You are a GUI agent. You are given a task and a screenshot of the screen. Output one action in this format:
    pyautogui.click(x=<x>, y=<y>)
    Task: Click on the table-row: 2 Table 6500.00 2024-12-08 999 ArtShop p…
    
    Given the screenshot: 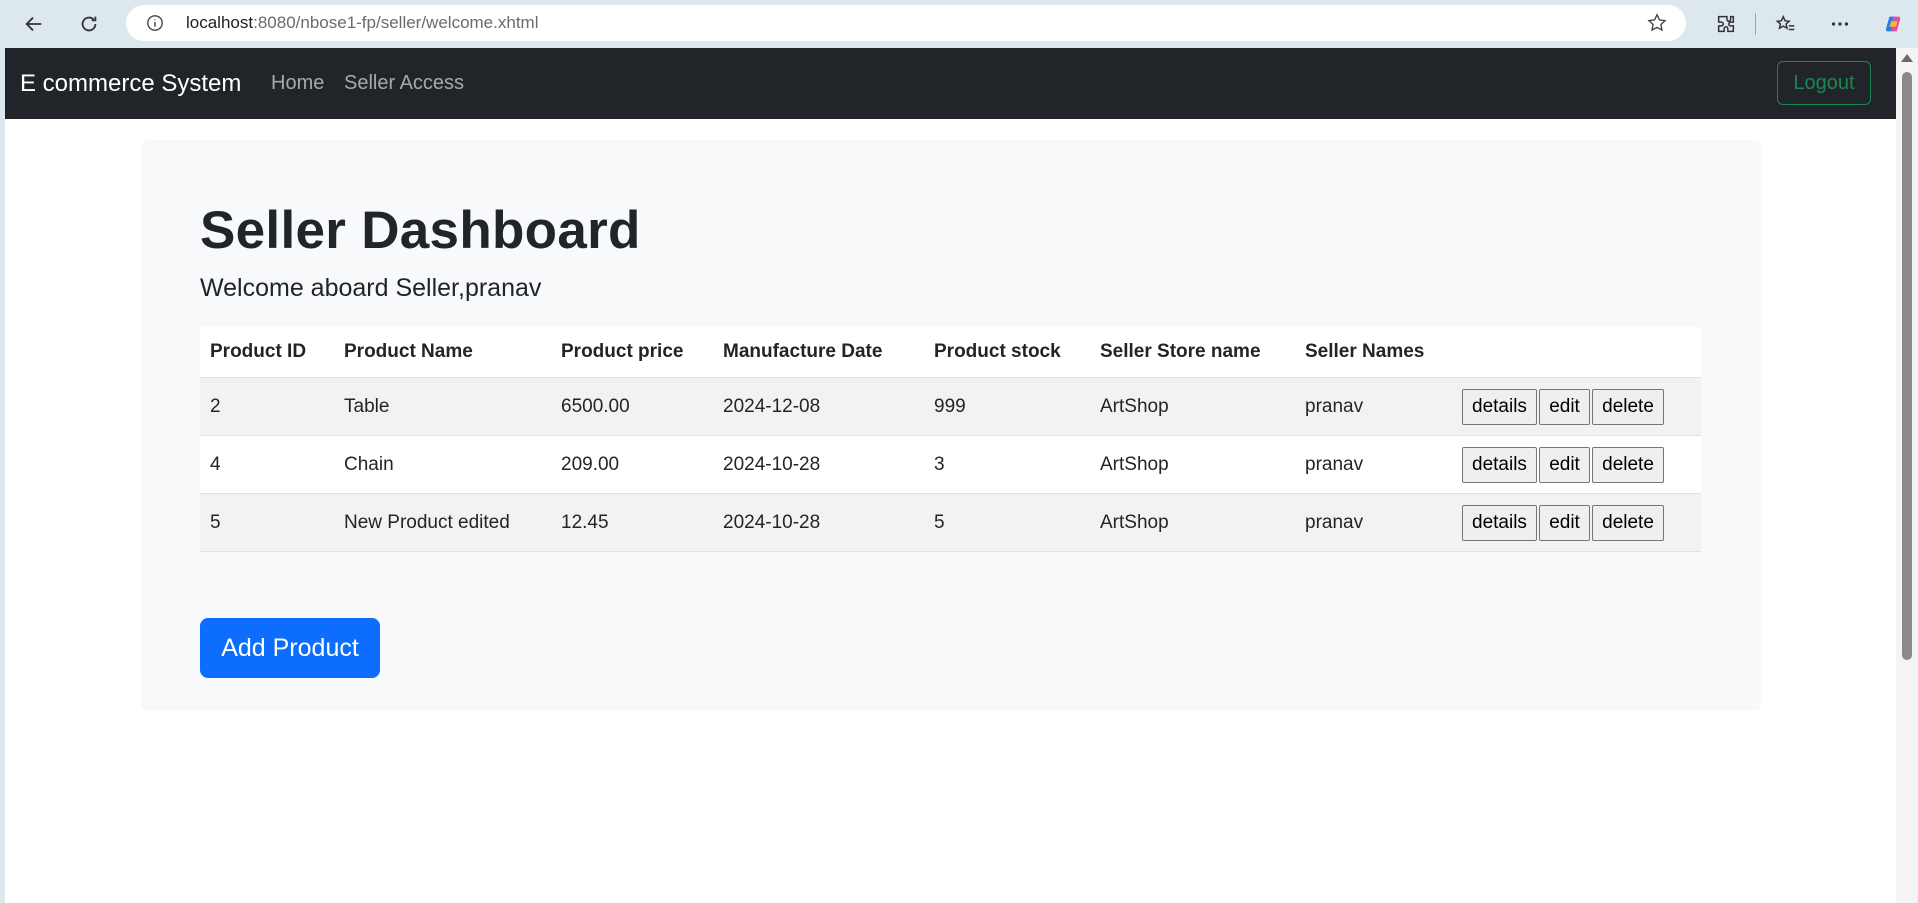 What is the action you would take?
    pyautogui.click(x=950, y=406)
    